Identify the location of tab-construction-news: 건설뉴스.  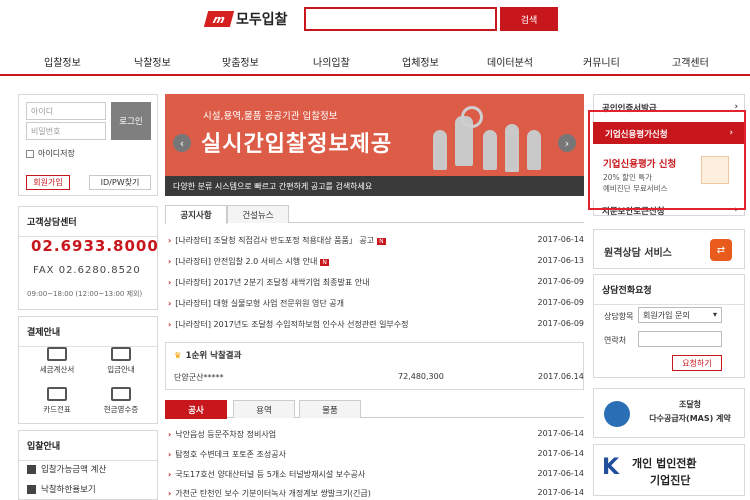
(258, 214).